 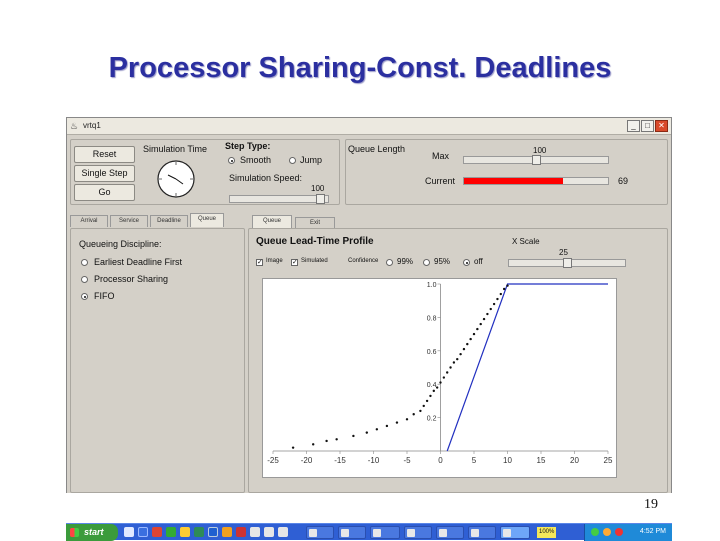 What do you see at coordinates (84, 279) in the screenshot?
I see `discipline-ps-radio` at bounding box center [84, 279].